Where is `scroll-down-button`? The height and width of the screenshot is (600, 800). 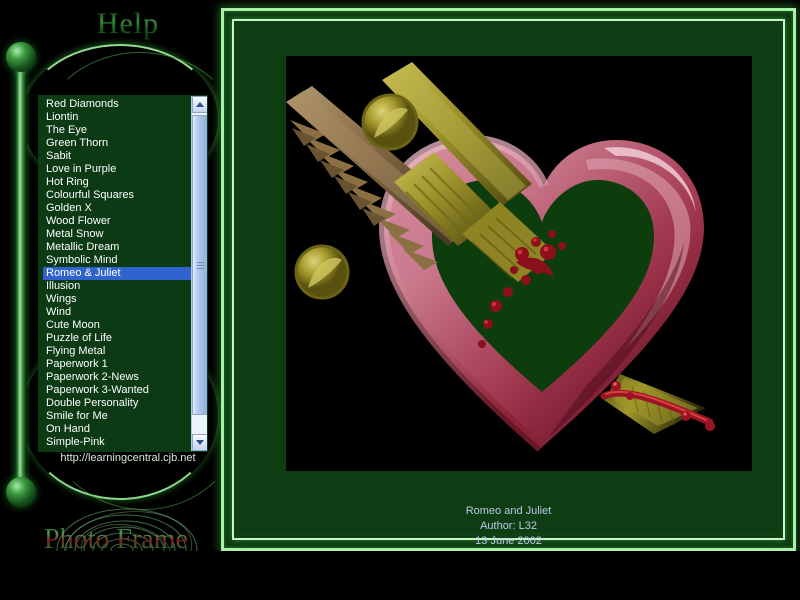
scroll-down-button is located at coordinates (199, 442).